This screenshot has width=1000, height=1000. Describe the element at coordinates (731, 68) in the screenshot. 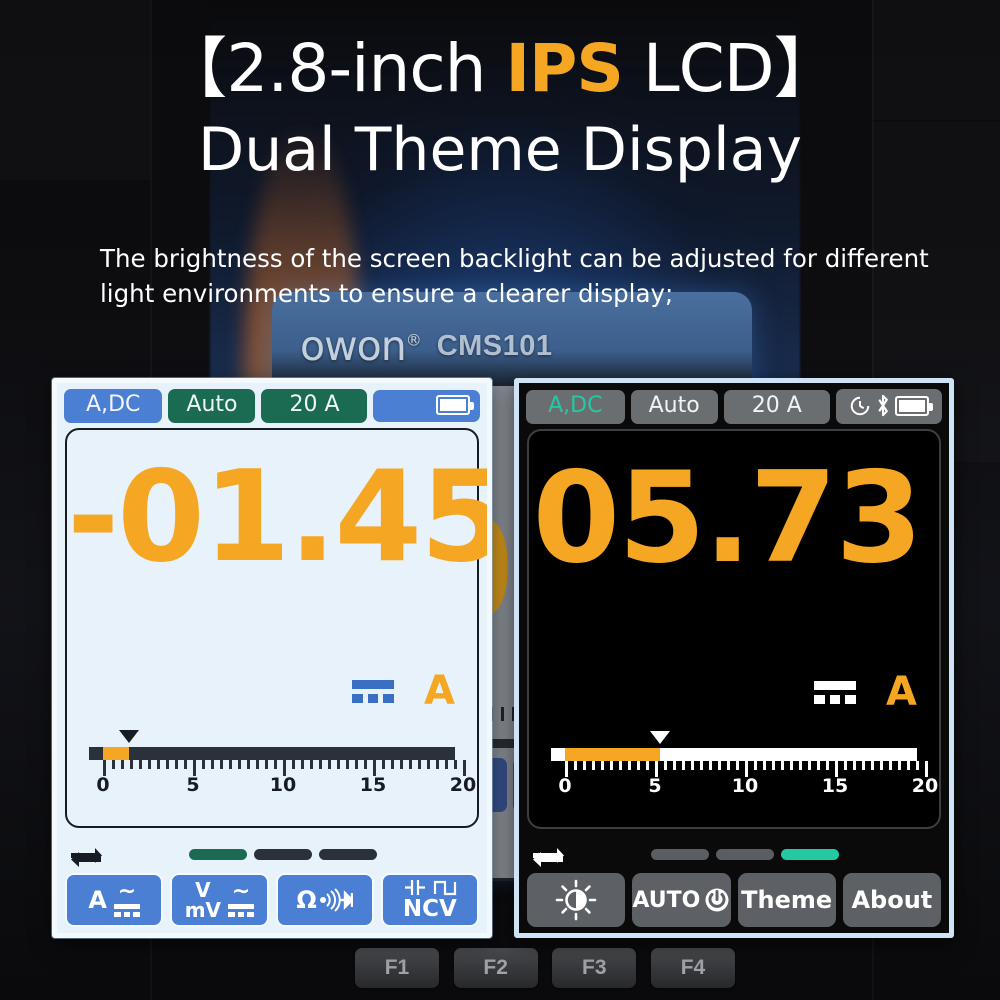

I see `title-part-2: LCD】` at that location.